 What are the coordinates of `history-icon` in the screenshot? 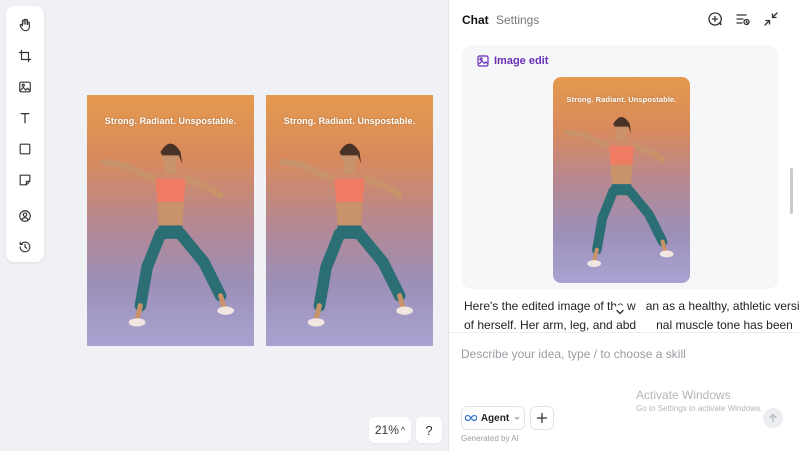 It's located at (25, 247).